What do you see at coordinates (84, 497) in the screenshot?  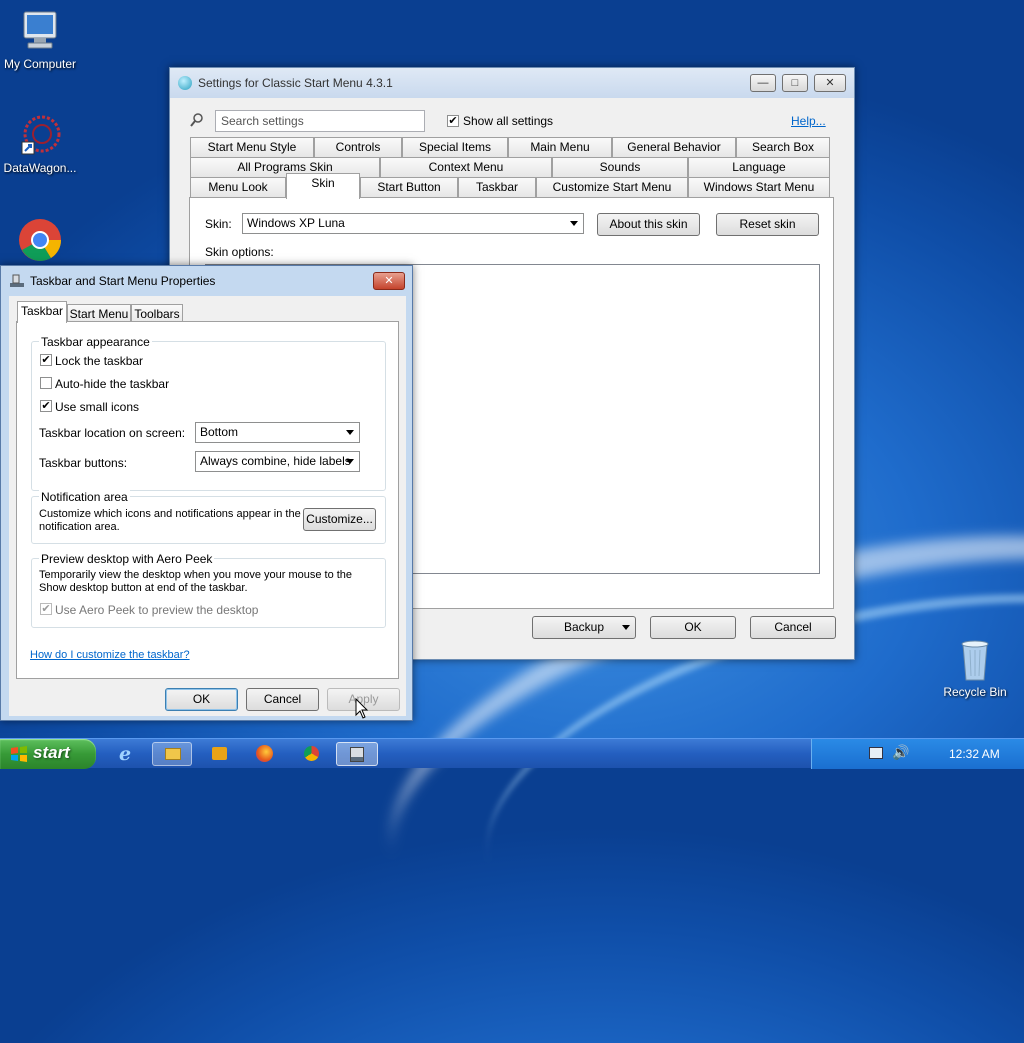 I see `notification-heading: Notification area` at bounding box center [84, 497].